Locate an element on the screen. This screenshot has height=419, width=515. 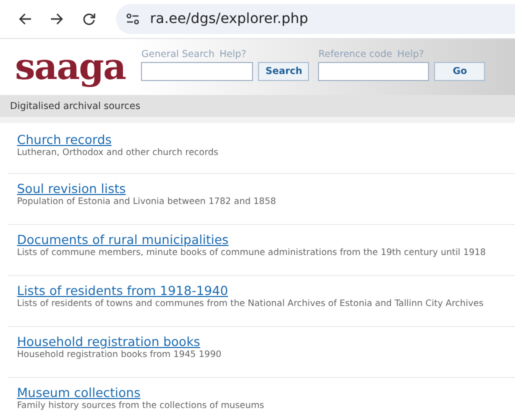
reference-code-field is located at coordinates (374, 71).